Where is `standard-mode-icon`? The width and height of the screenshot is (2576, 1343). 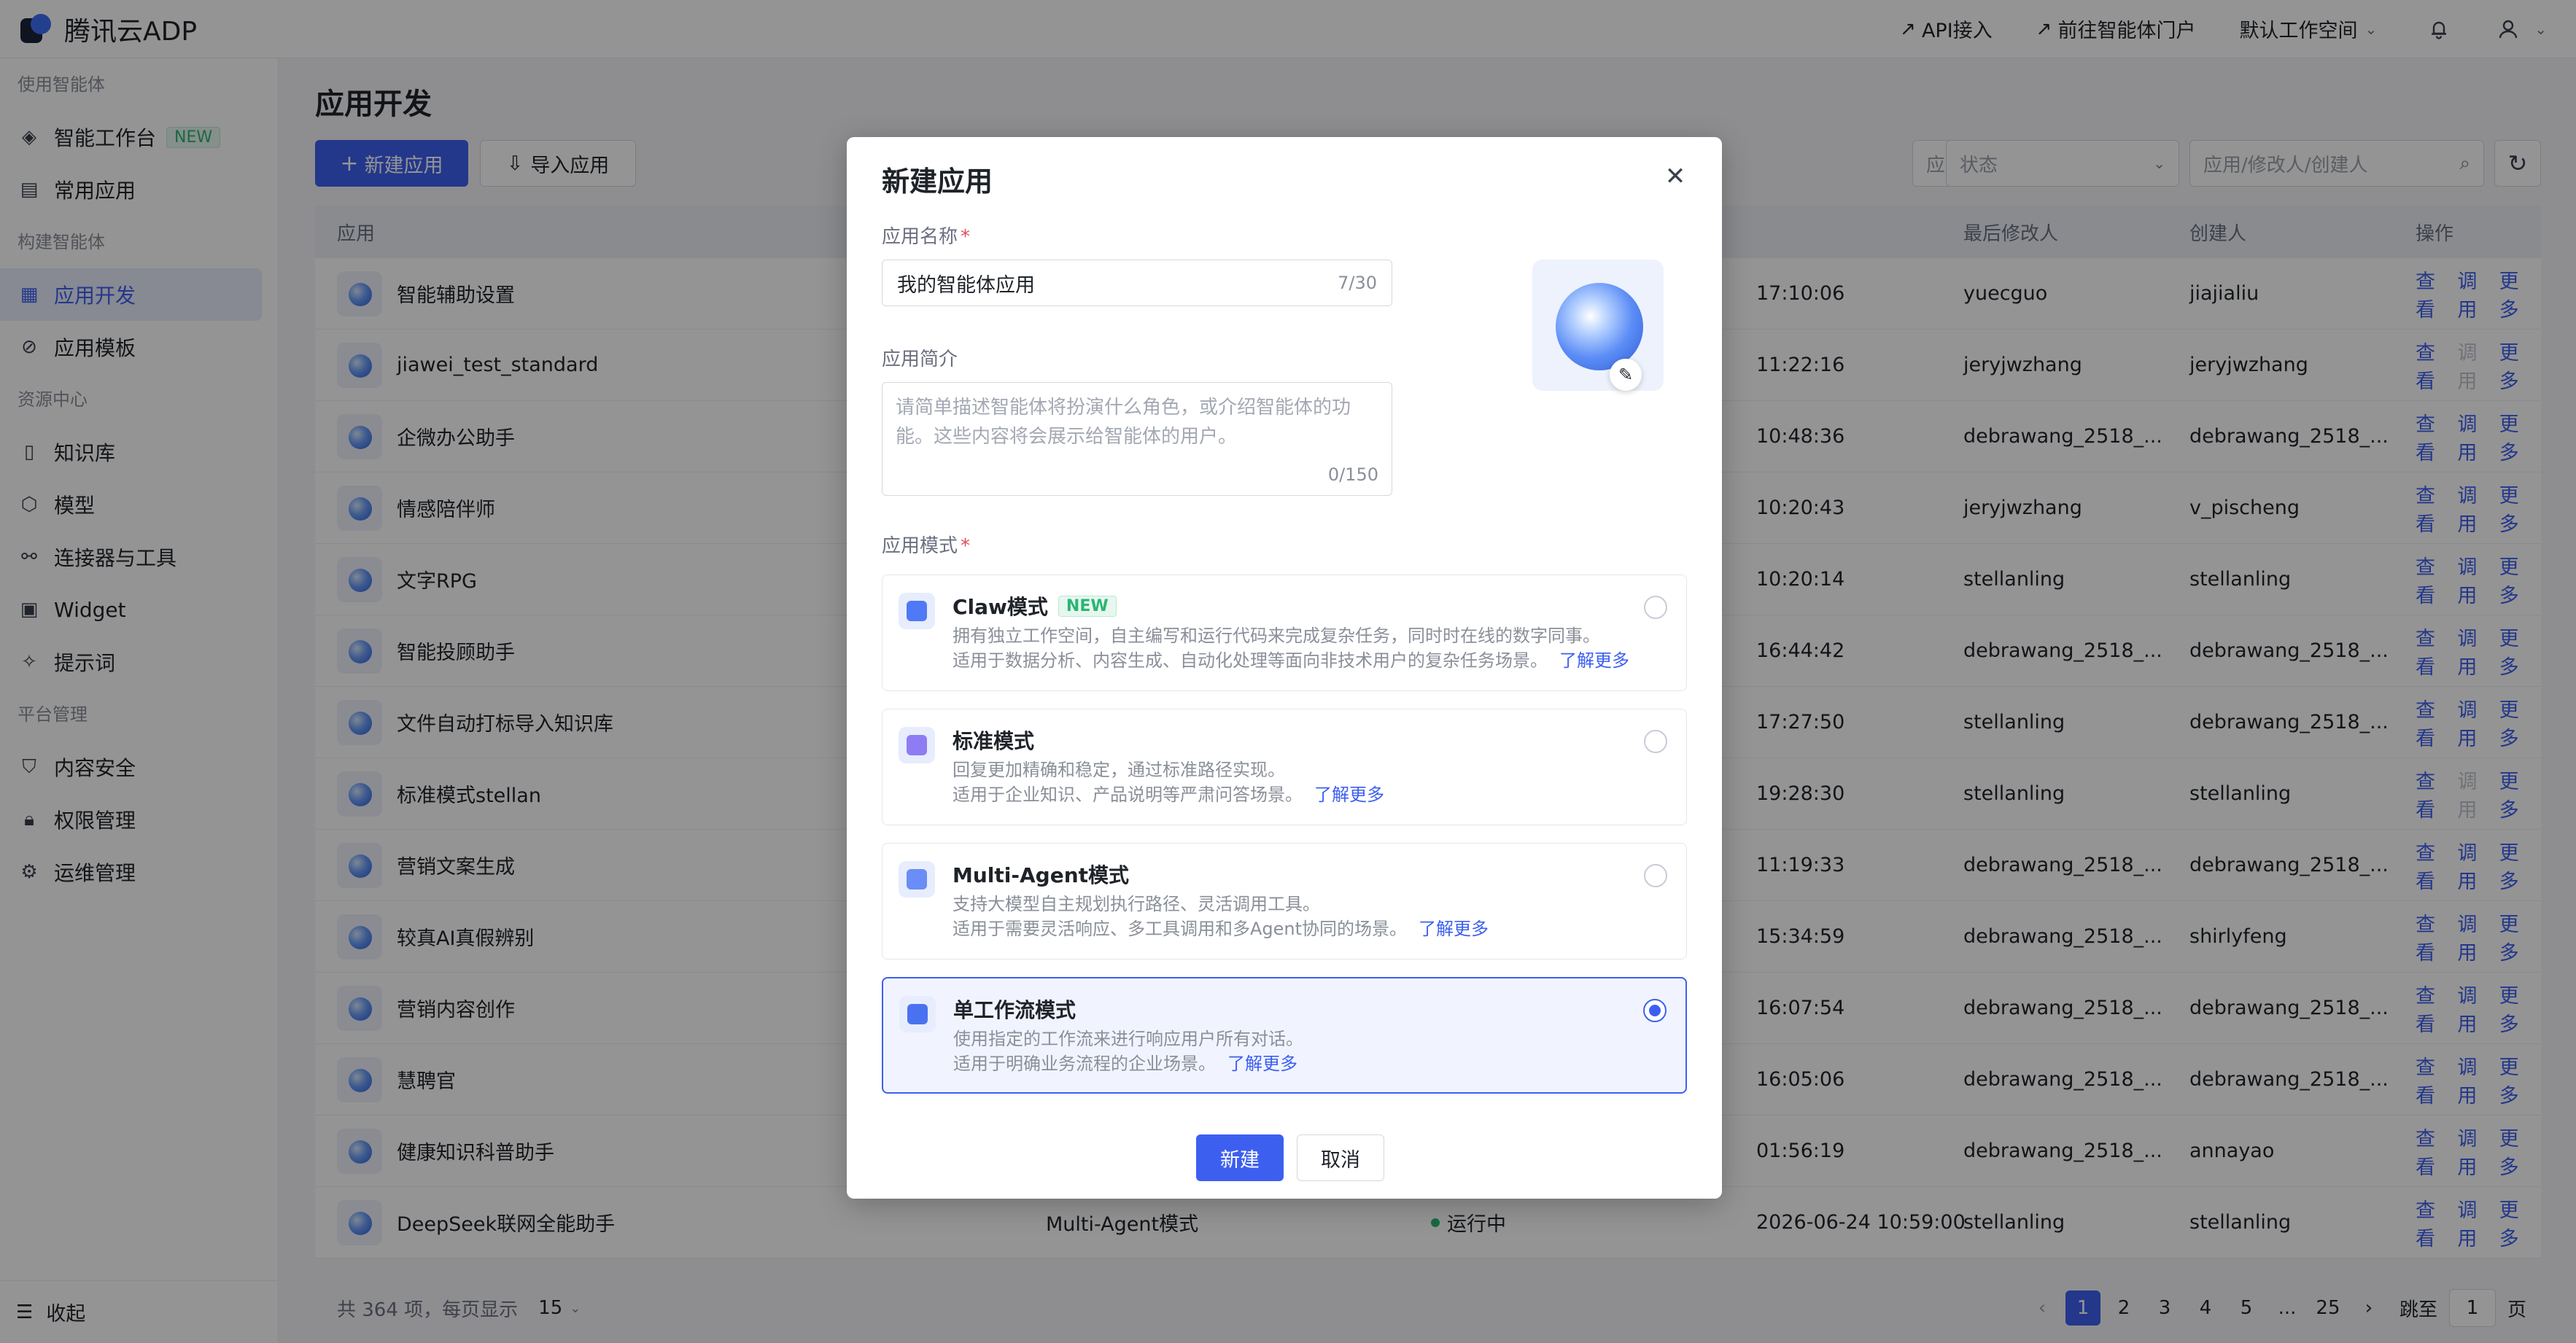
standard-mode-icon is located at coordinates (917, 745).